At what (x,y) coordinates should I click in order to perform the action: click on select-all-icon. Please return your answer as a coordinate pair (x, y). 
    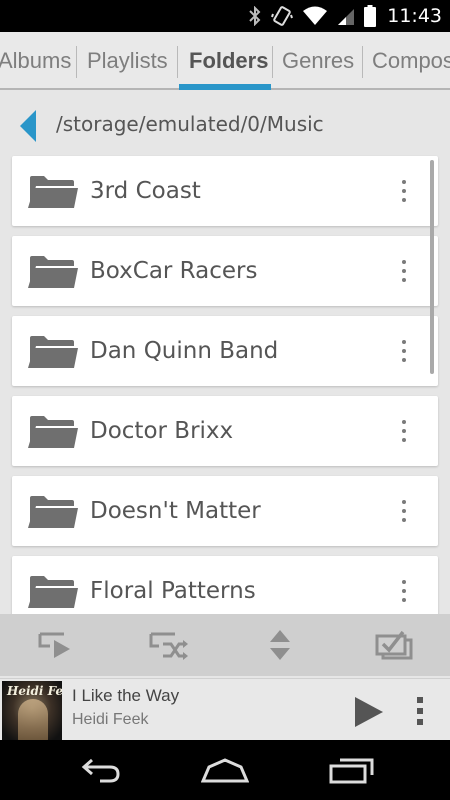
    Looking at the image, I should click on (394, 645).